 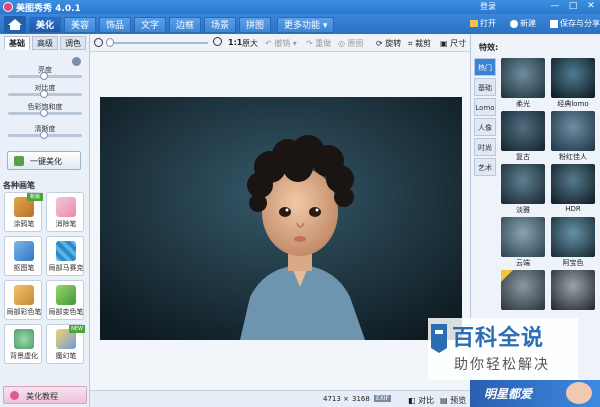 I want to click on tab-beauty: 美容, so click(x=80, y=25).